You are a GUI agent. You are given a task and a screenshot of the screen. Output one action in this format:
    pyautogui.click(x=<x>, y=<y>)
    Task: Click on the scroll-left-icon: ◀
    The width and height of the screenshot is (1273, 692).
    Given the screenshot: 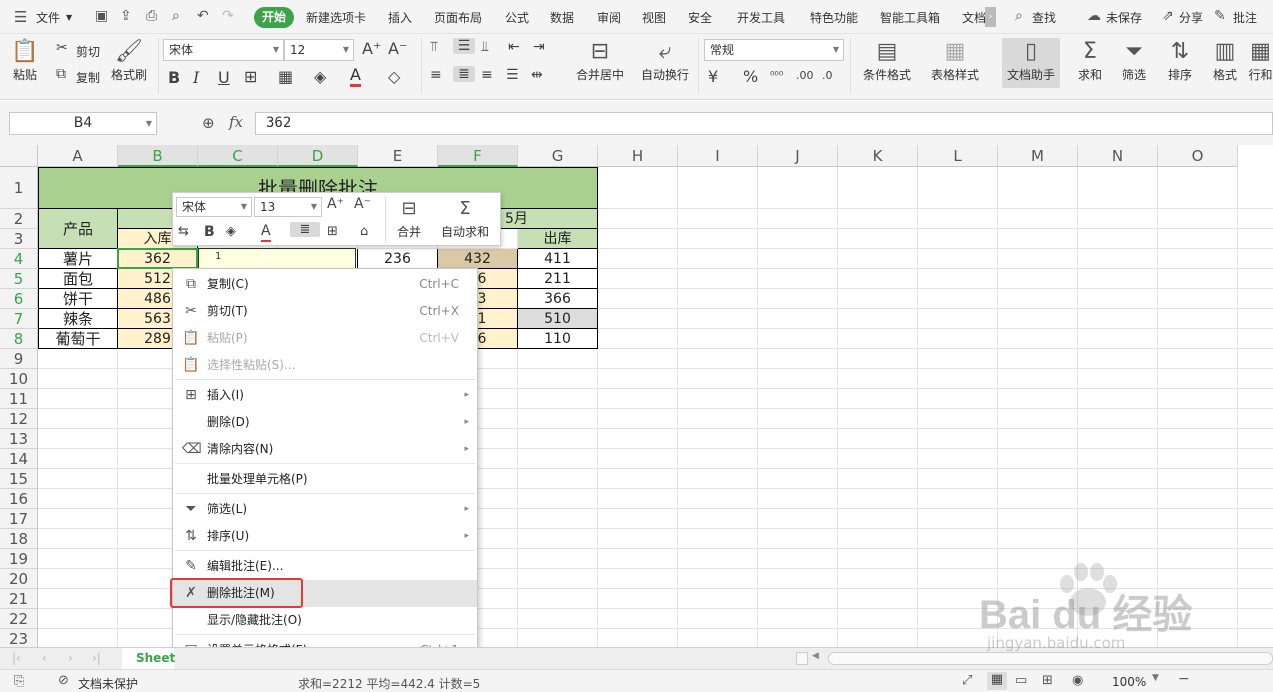 What is the action you would take?
    pyautogui.click(x=819, y=658)
    